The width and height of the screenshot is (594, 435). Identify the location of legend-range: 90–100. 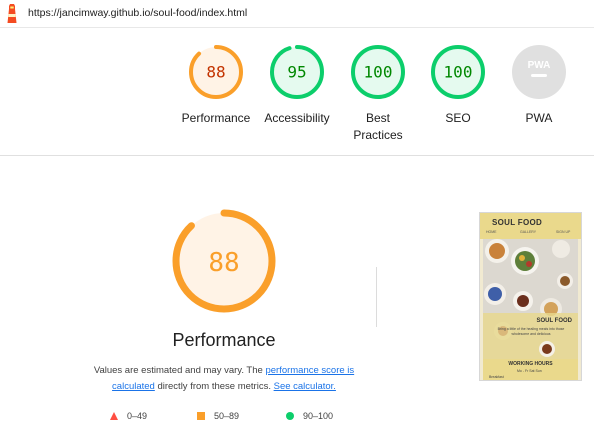
(318, 416).